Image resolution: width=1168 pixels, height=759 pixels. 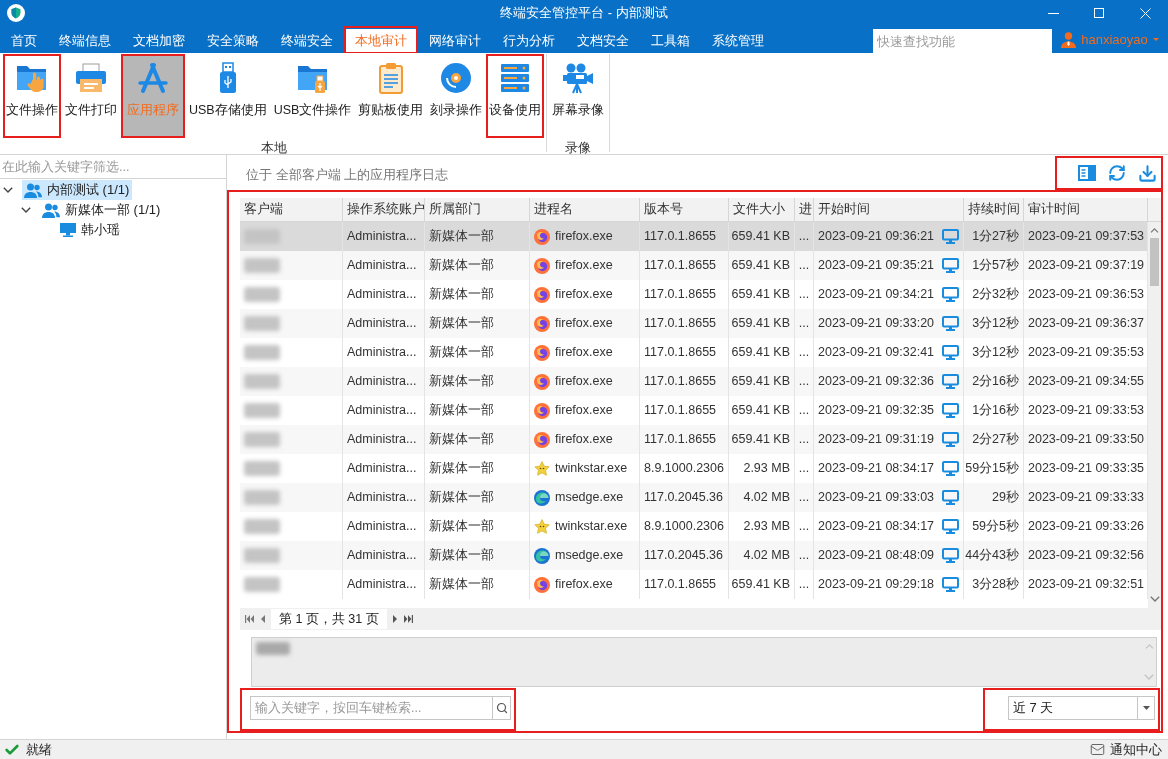 I want to click on ribbon-button: 刻录操作, so click(x=456, y=96).